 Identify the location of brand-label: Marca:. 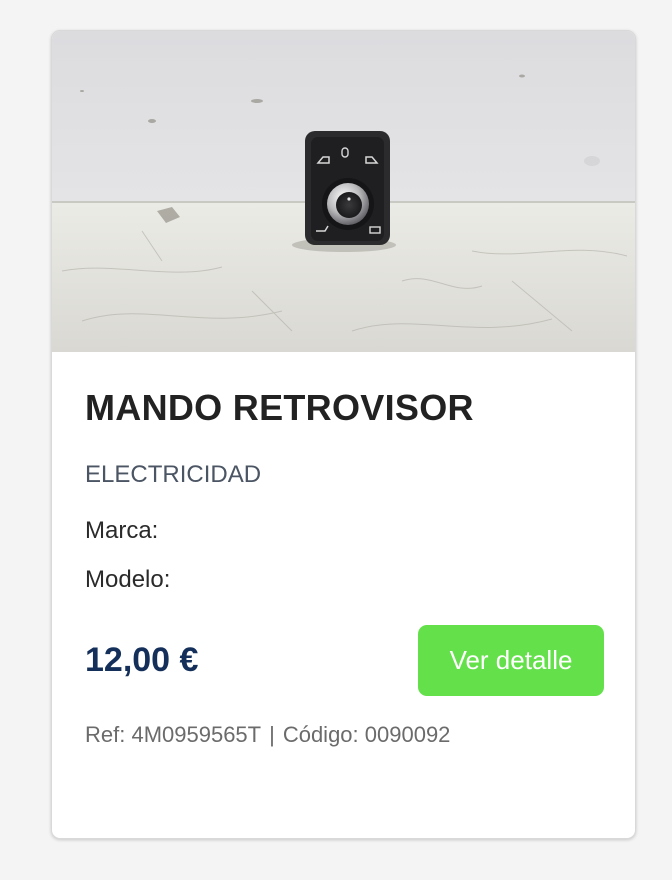
(122, 530).